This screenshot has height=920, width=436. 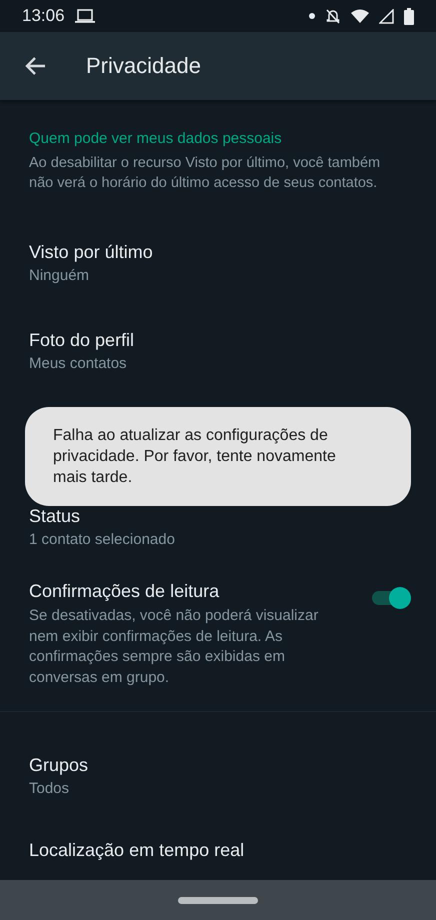 What do you see at coordinates (205, 173) in the screenshot?
I see `section-description: Ao desabilitar o recurso Visto por último, você também não verá o horário do último acesso de seus contatos.` at bounding box center [205, 173].